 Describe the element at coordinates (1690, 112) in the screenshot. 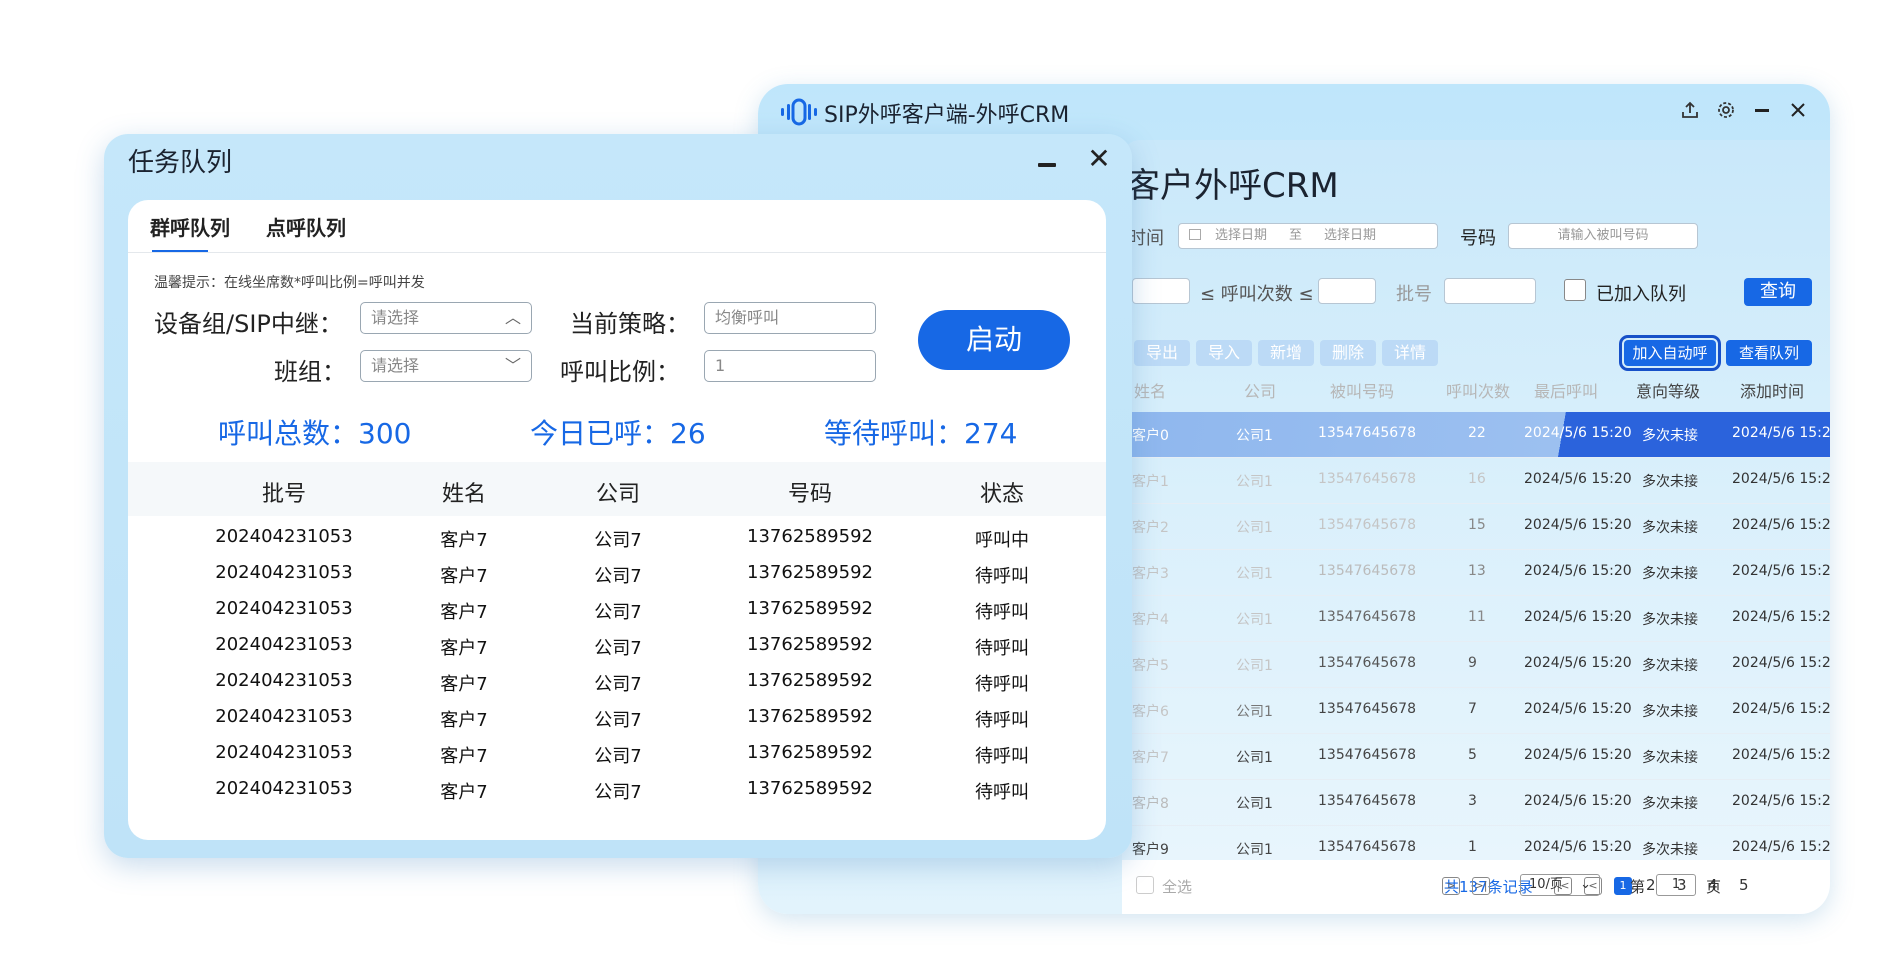

I see `upload-icon` at that location.